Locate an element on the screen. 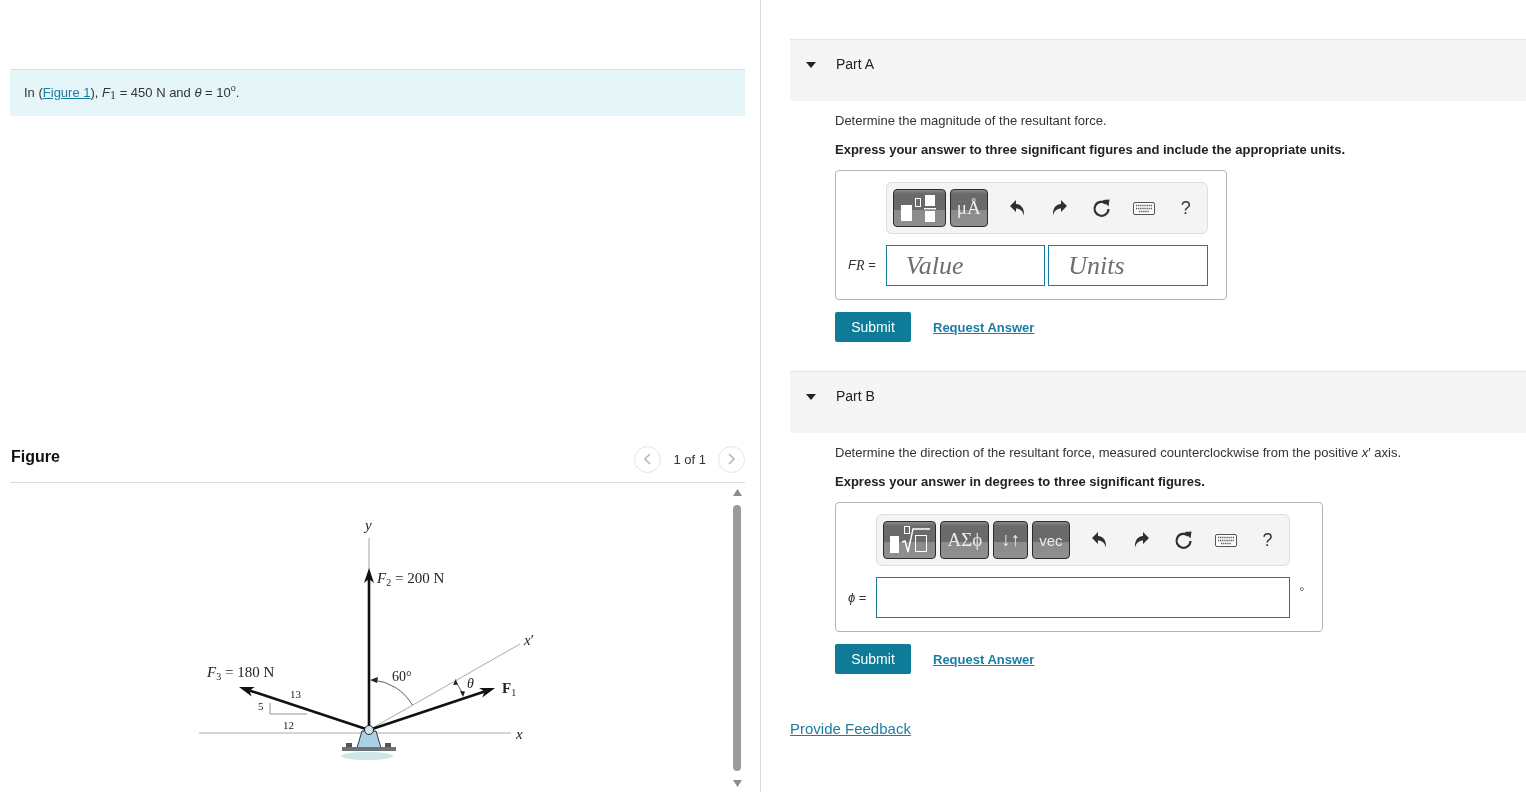  slope-label: 5 is located at coordinates (261, 706).